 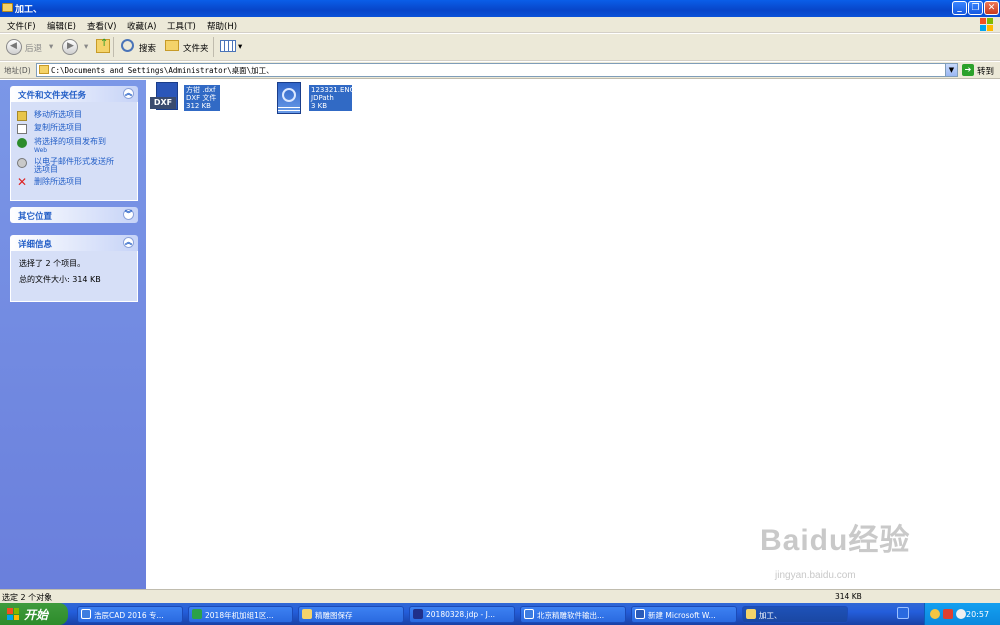 I want to click on jdpath-file-icon, so click(x=289, y=98).